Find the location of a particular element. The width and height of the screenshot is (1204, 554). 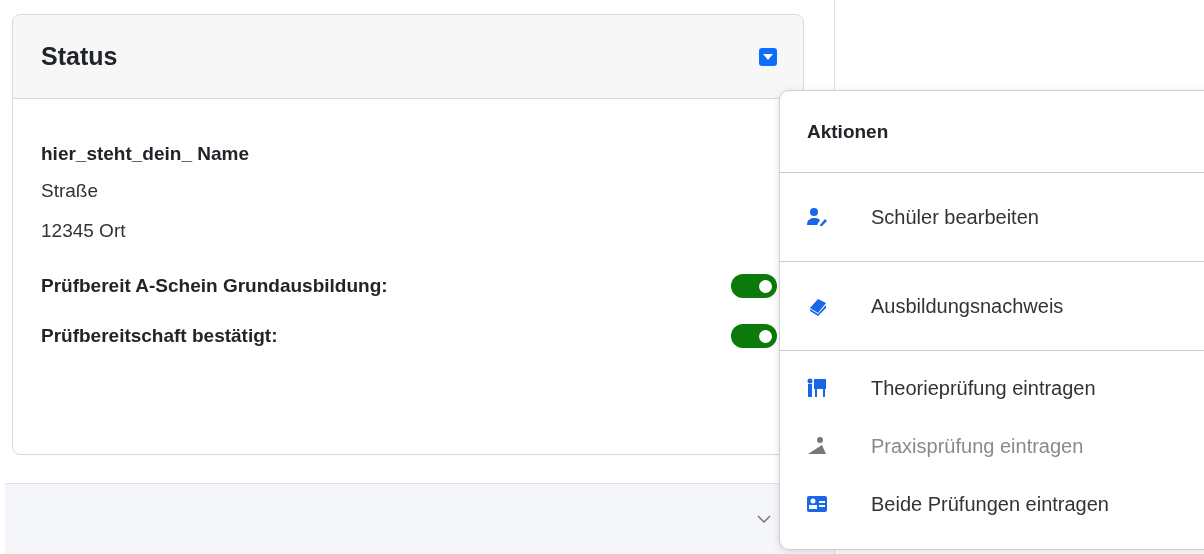

toggle-label: Prüfbereit A-Schein Grundausbildung: is located at coordinates (214, 286).